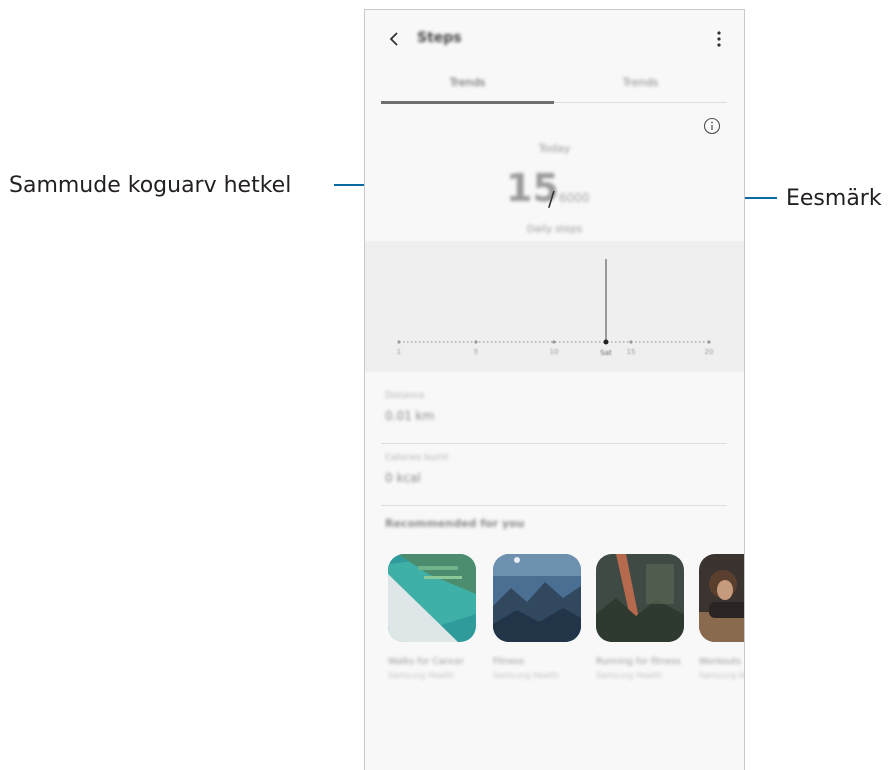 The image size is (891, 770). I want to click on chart-current-label: Sat, so click(606, 353).